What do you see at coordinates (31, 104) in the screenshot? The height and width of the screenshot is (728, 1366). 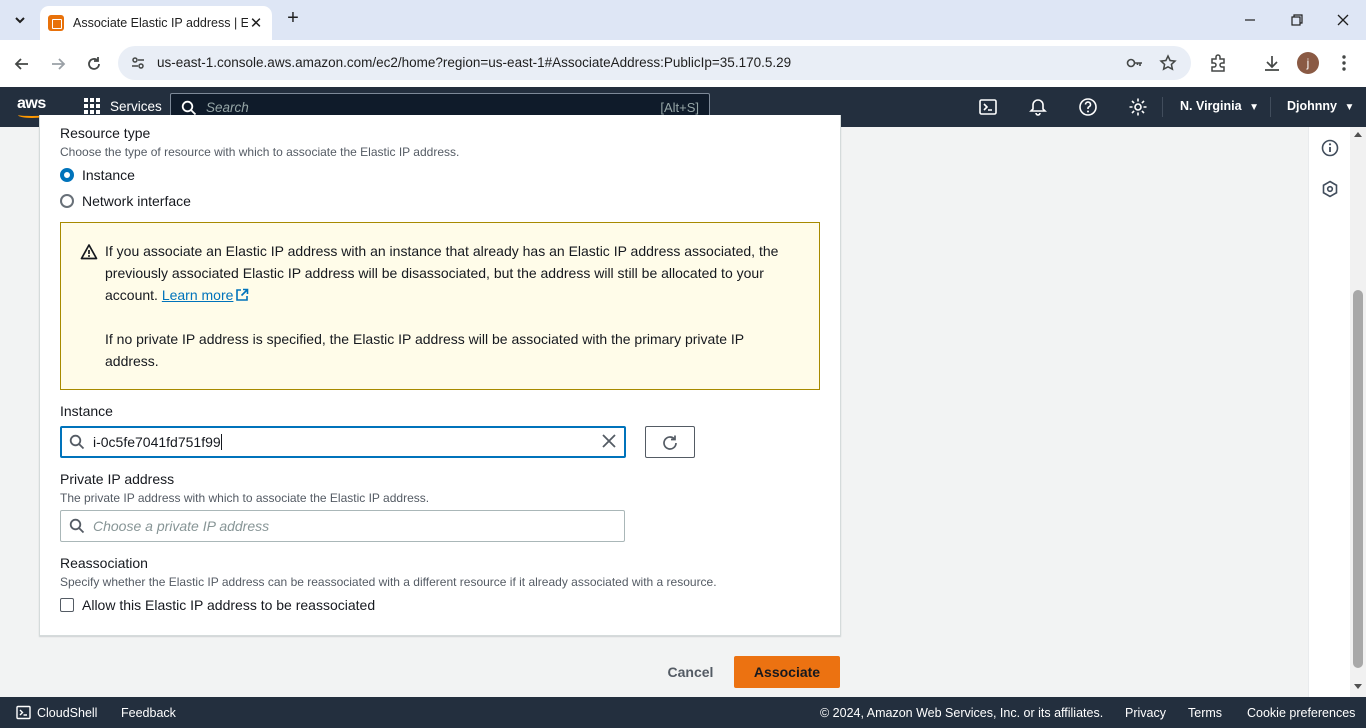 I see `aws-logo: aws` at bounding box center [31, 104].